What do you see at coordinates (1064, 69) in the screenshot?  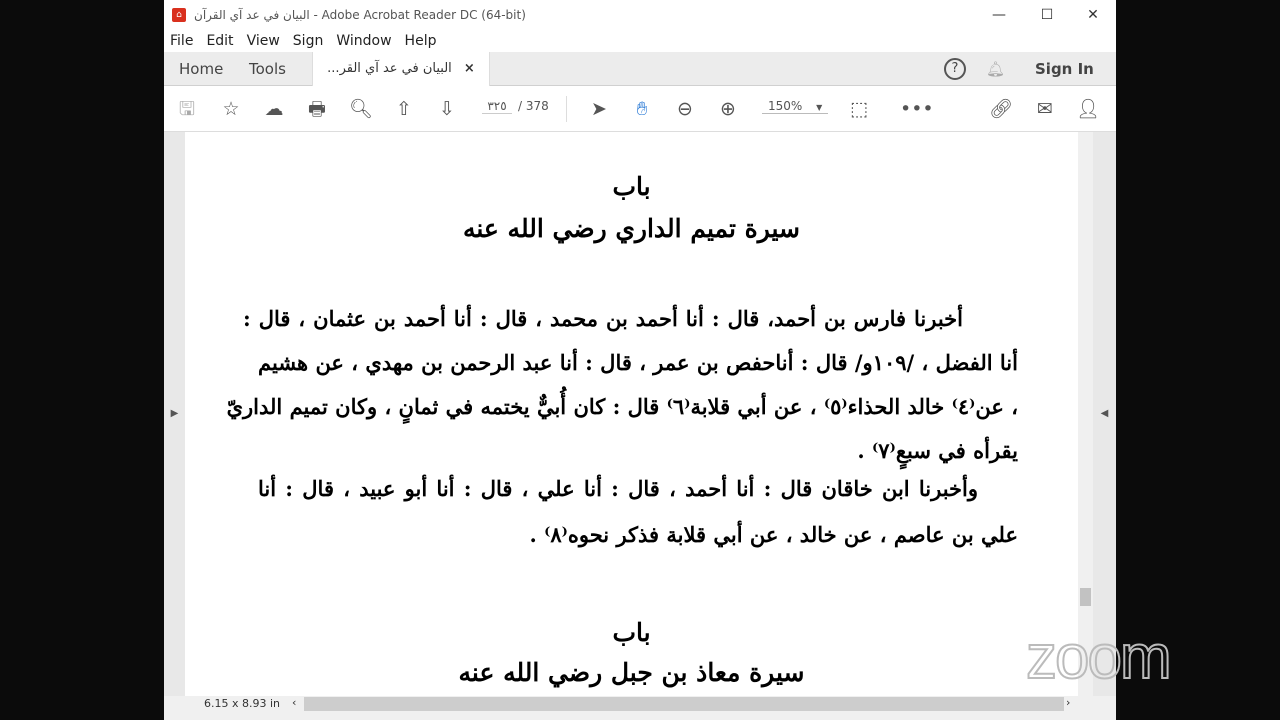 I see `sign-in-button: Sign In` at bounding box center [1064, 69].